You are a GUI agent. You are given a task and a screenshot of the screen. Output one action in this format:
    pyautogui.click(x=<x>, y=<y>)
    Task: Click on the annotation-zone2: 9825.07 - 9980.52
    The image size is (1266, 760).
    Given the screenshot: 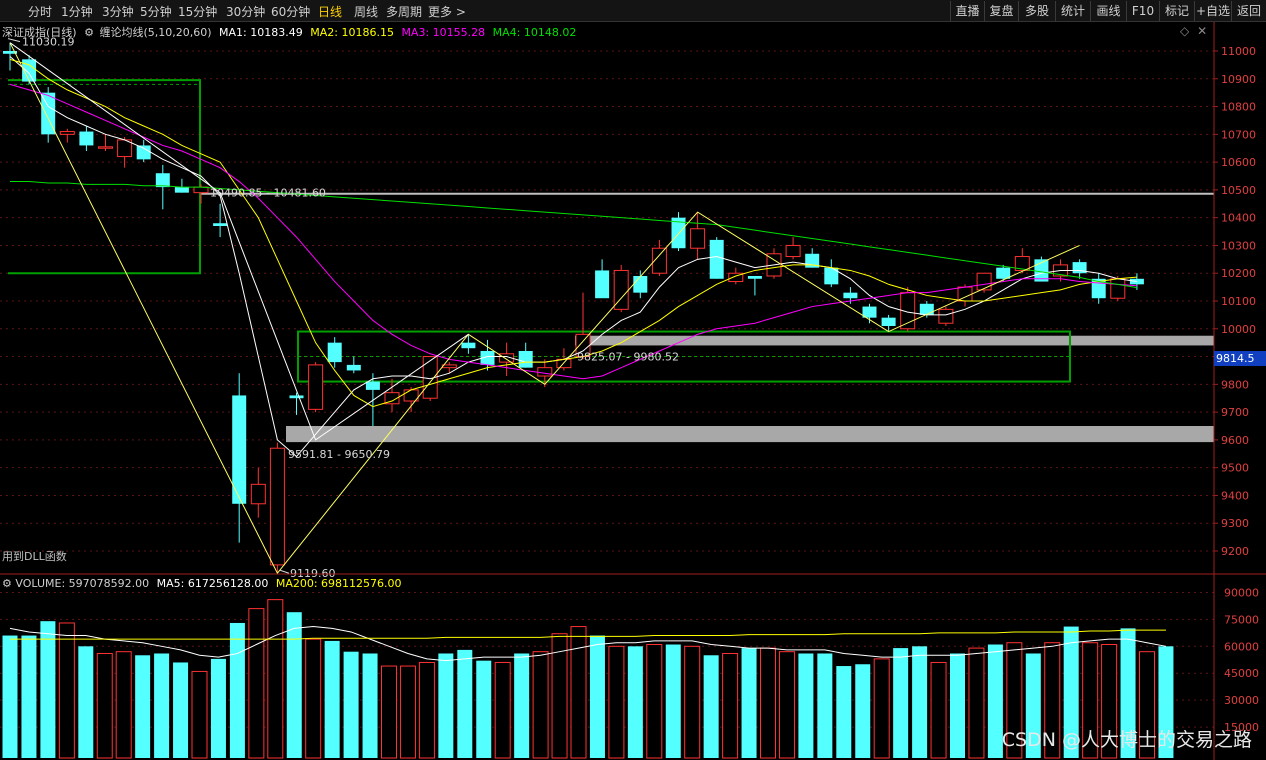 What is the action you would take?
    pyautogui.click(x=628, y=357)
    